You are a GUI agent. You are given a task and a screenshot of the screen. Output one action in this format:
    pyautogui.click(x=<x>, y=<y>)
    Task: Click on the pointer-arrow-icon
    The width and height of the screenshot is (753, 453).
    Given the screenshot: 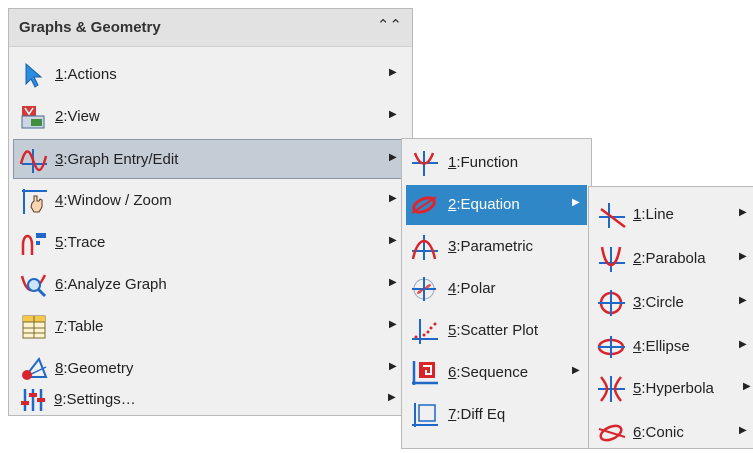 What is the action you would take?
    pyautogui.click(x=34, y=75)
    